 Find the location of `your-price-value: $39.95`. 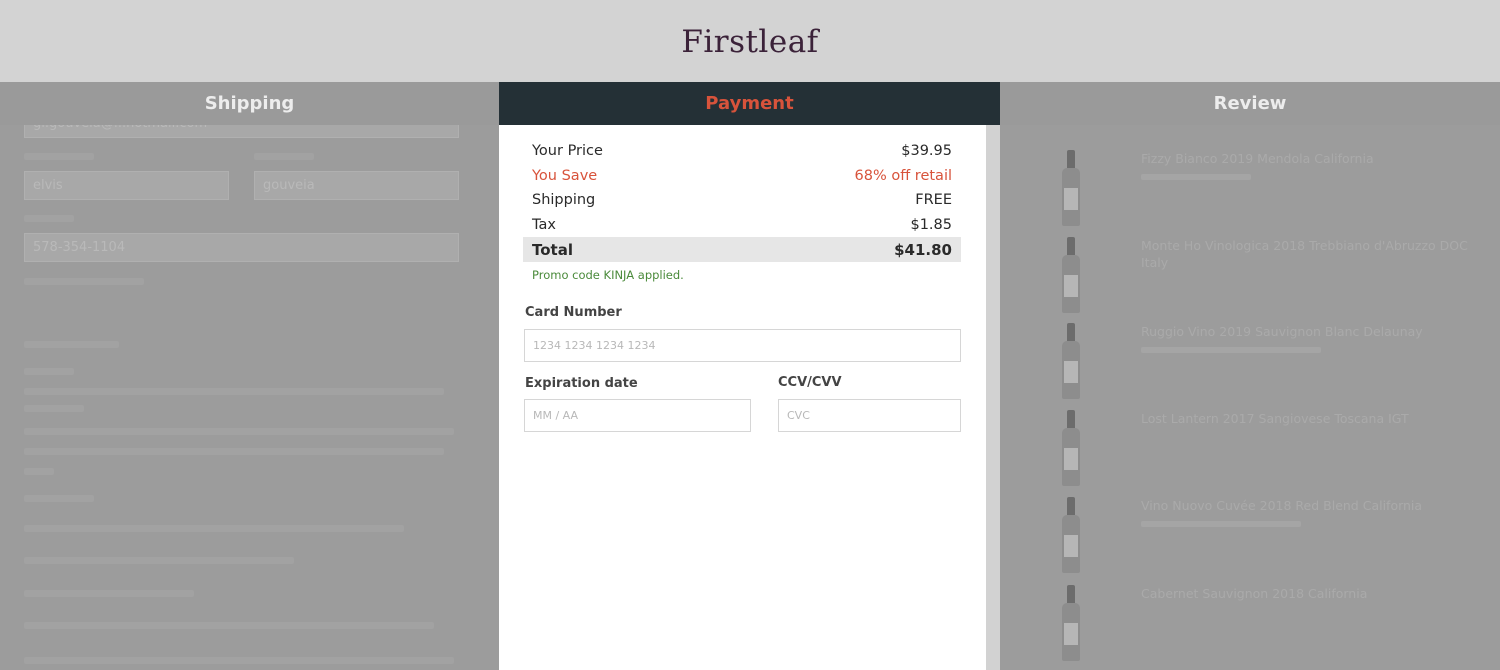

your-price-value: $39.95 is located at coordinates (926, 151).